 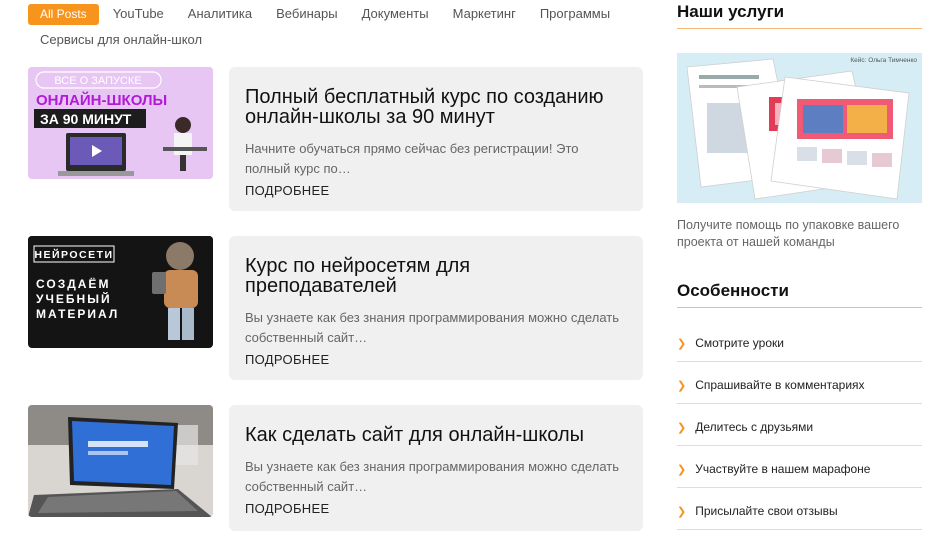 I want to click on case-study-image: Кейс: Ольга Тимченко, so click(x=799, y=128).